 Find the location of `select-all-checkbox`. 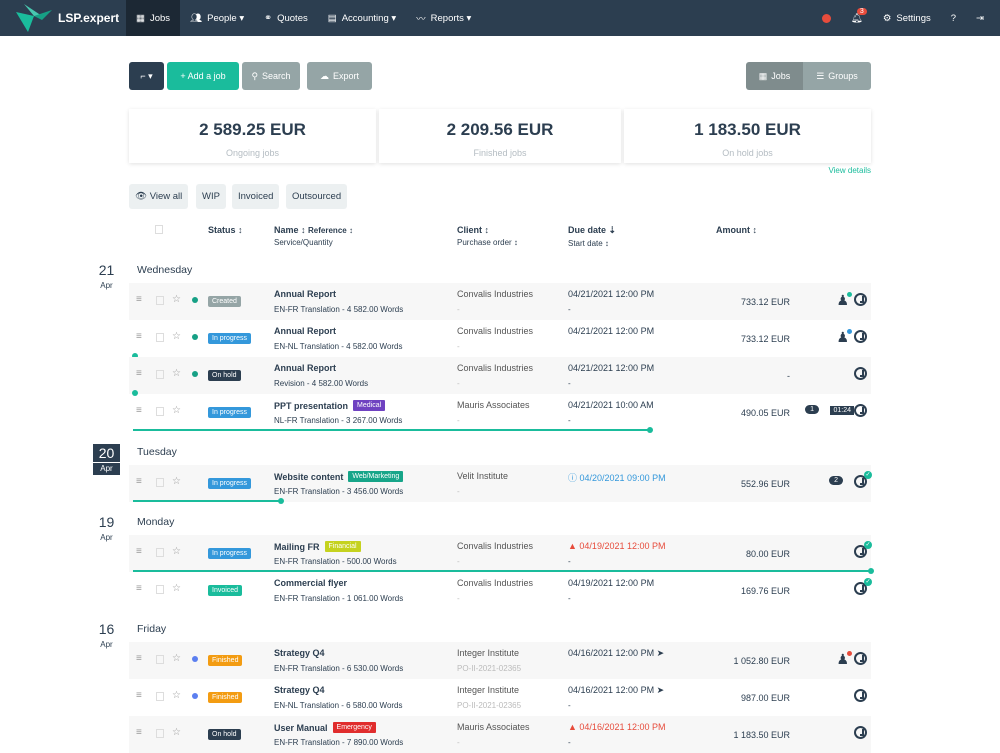

select-all-checkbox is located at coordinates (159, 229).